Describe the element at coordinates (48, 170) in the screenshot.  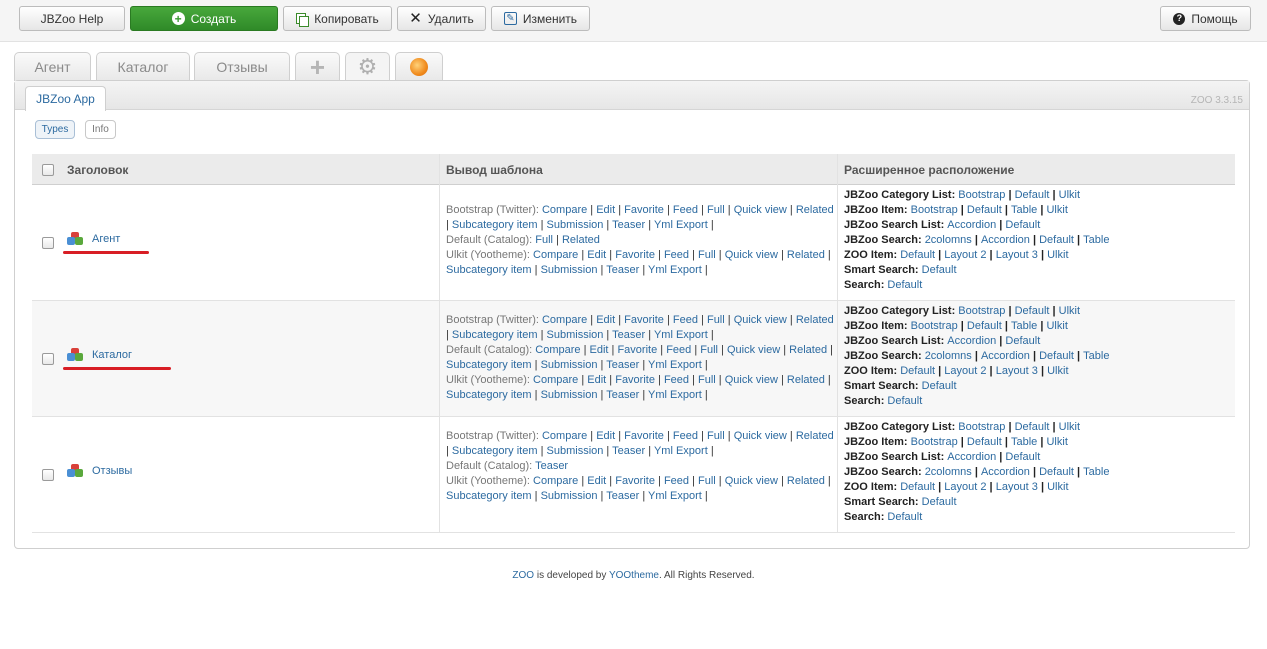
I see `select-all-checkbox` at that location.